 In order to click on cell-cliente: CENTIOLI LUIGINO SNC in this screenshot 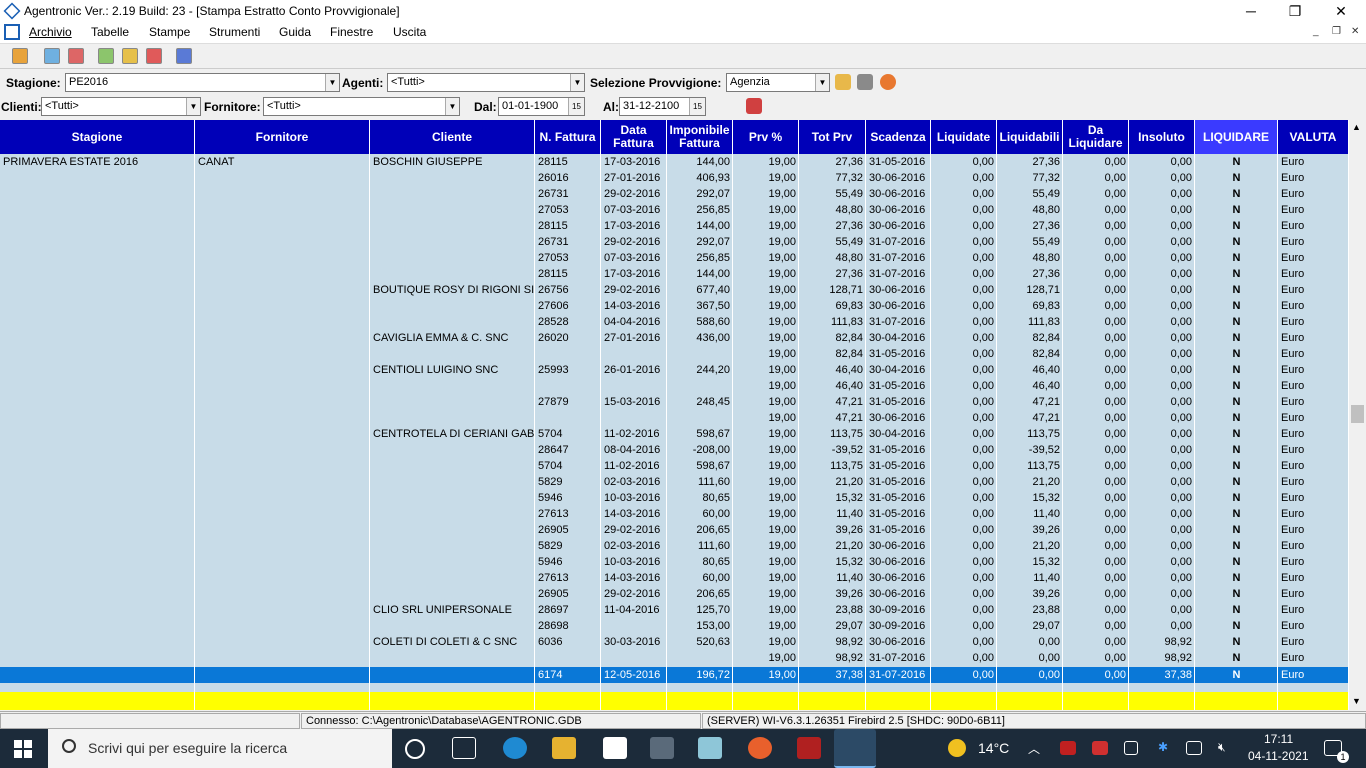, I will do `click(452, 370)`.